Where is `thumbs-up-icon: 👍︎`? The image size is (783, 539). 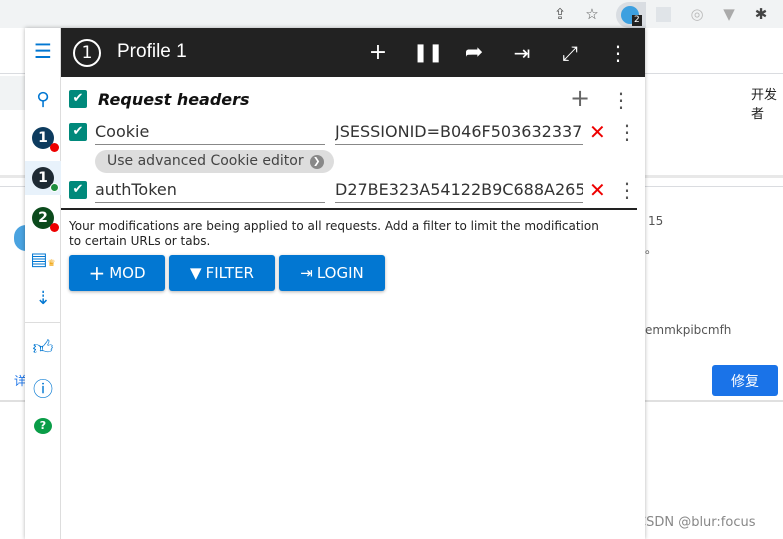
thumbs-up-icon: 👍︎ is located at coordinates (43, 347).